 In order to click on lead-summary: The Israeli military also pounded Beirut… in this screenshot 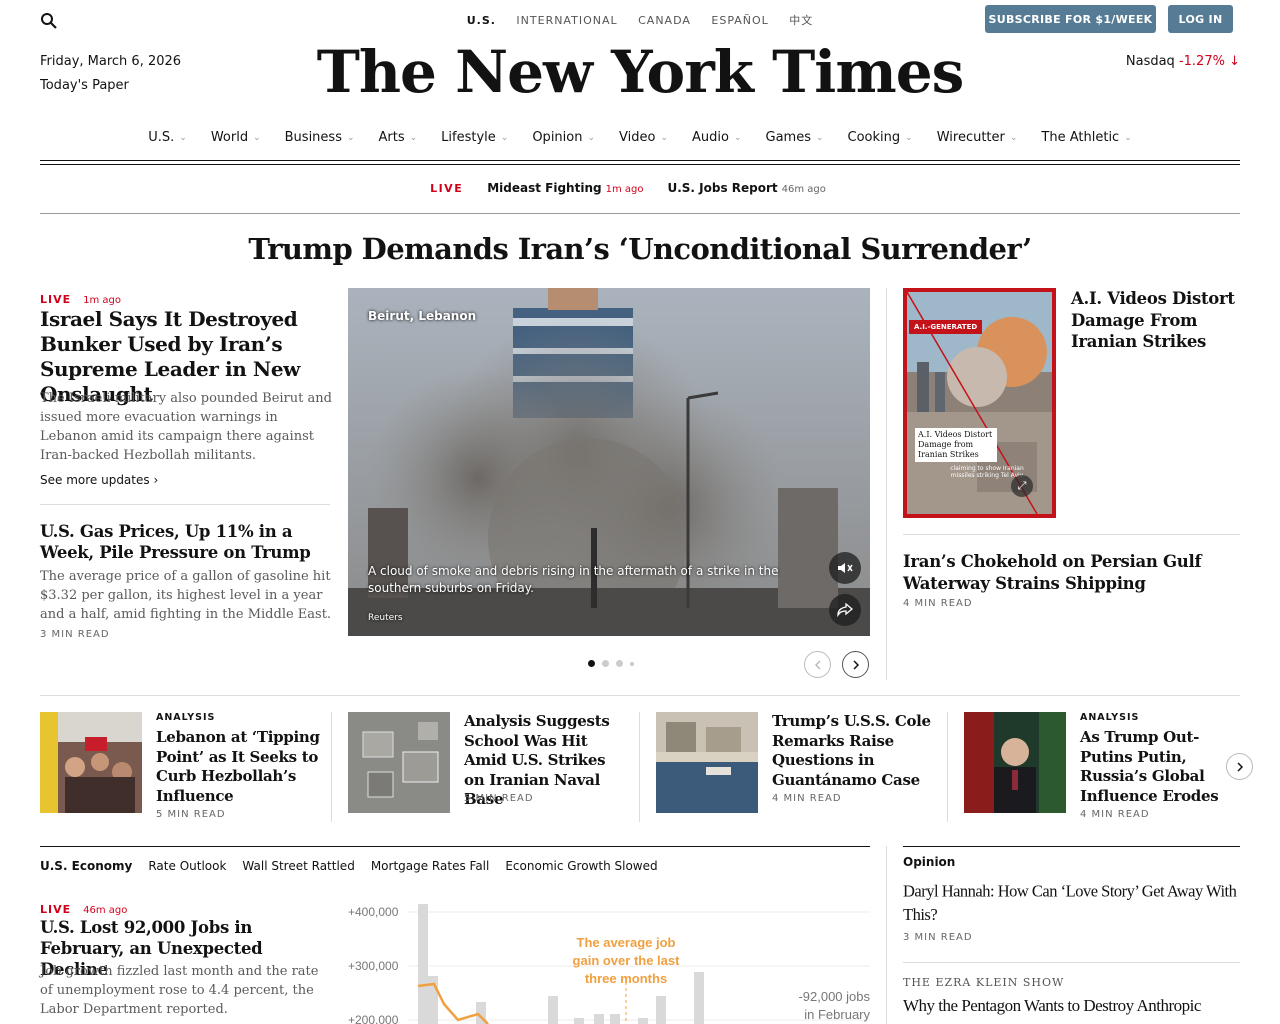, I will do `click(186, 427)`.